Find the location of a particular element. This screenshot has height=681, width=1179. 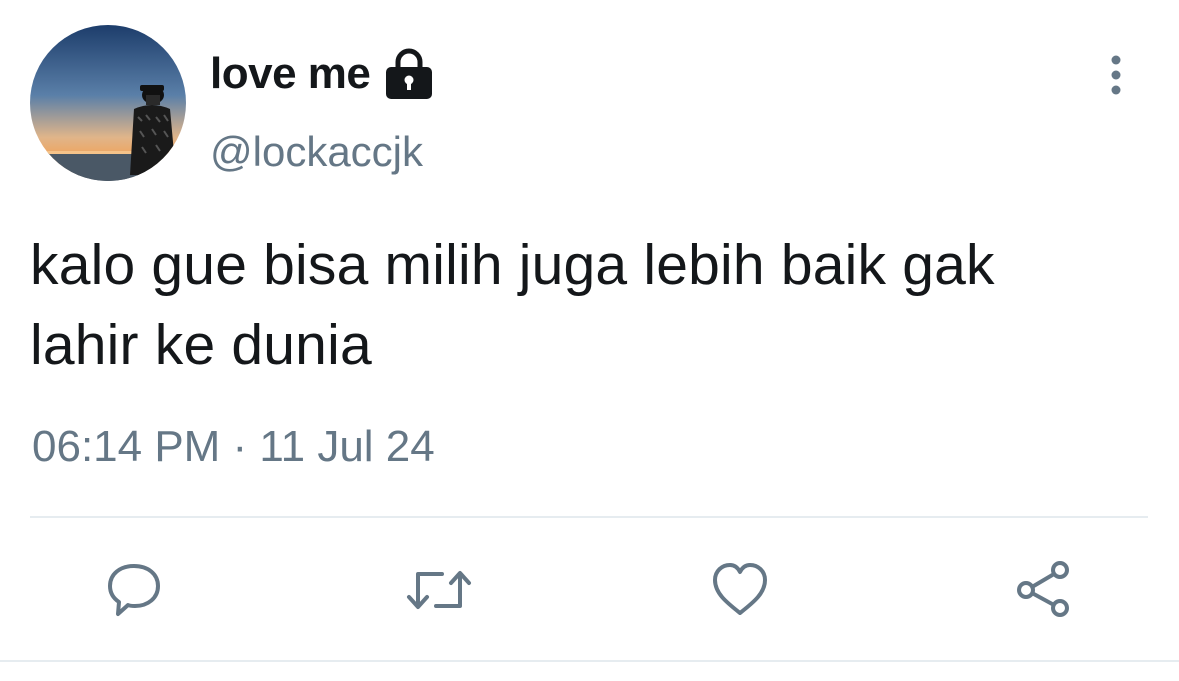

display-name: love me is located at coordinates (290, 74).